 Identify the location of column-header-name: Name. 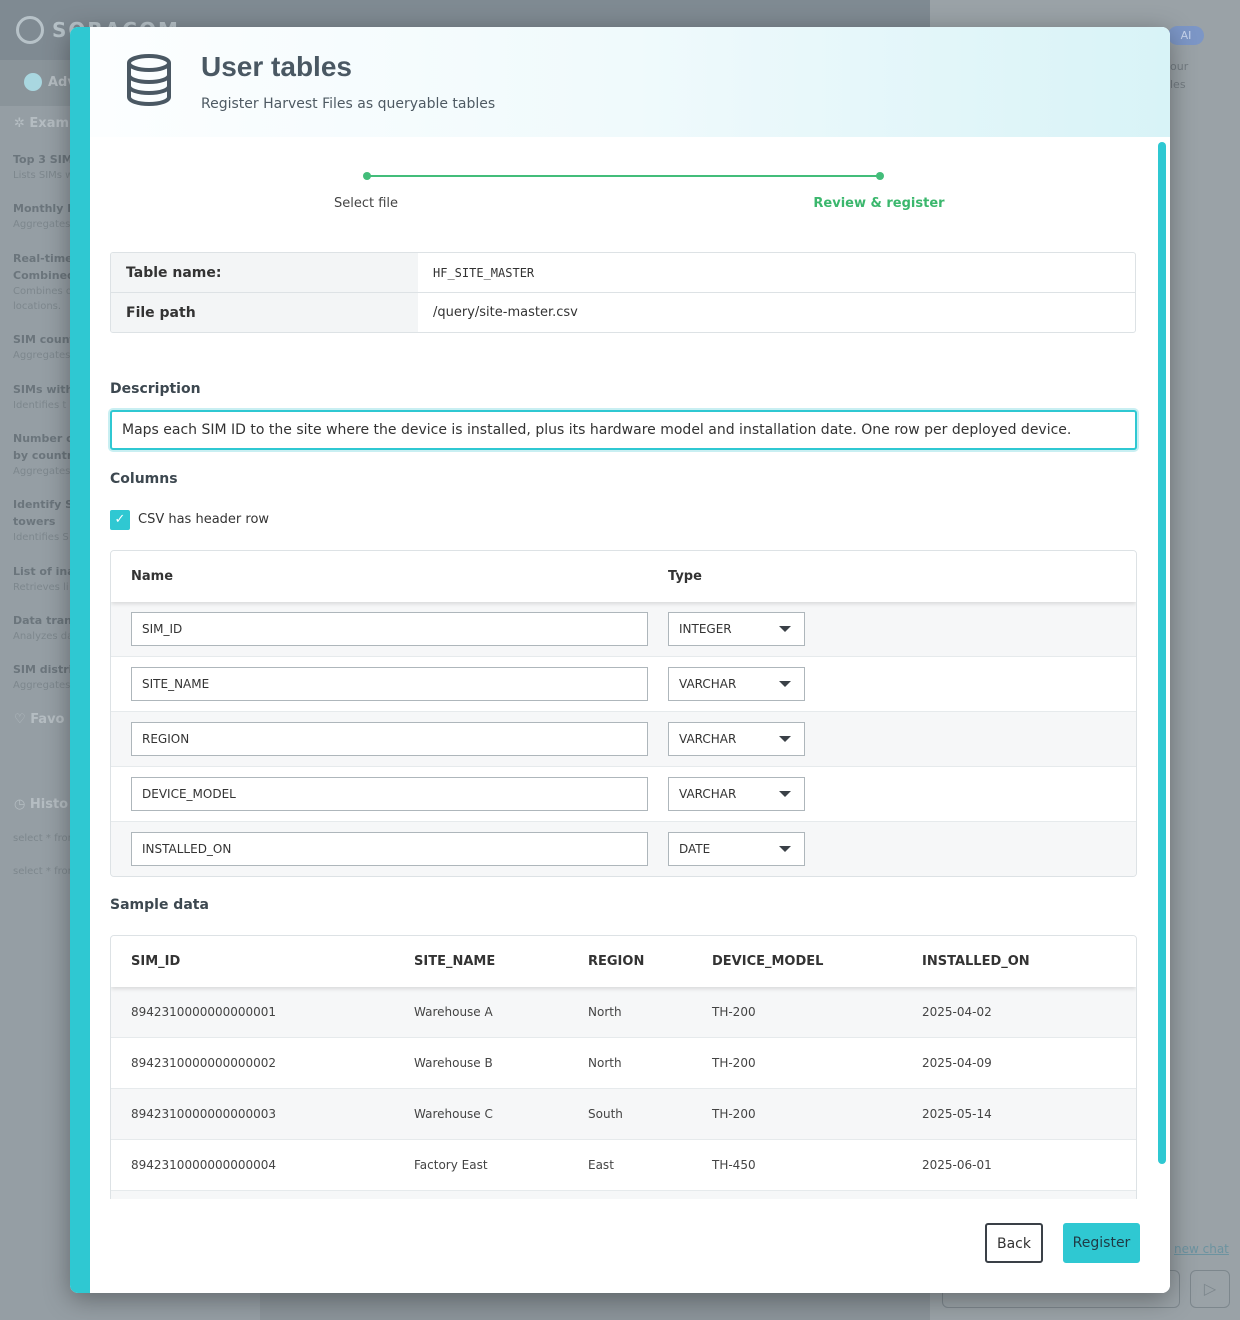
(152, 576).